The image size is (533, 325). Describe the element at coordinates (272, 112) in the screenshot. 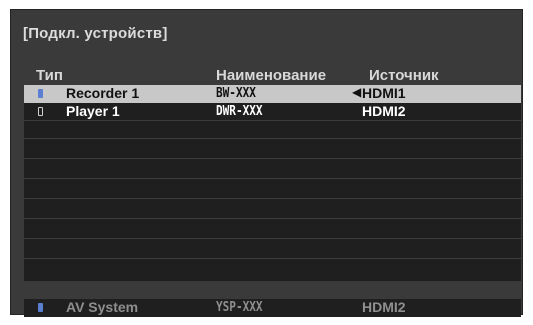

I see `device-row-player-1: Player 1 DWR-XXX HDMI2` at that location.